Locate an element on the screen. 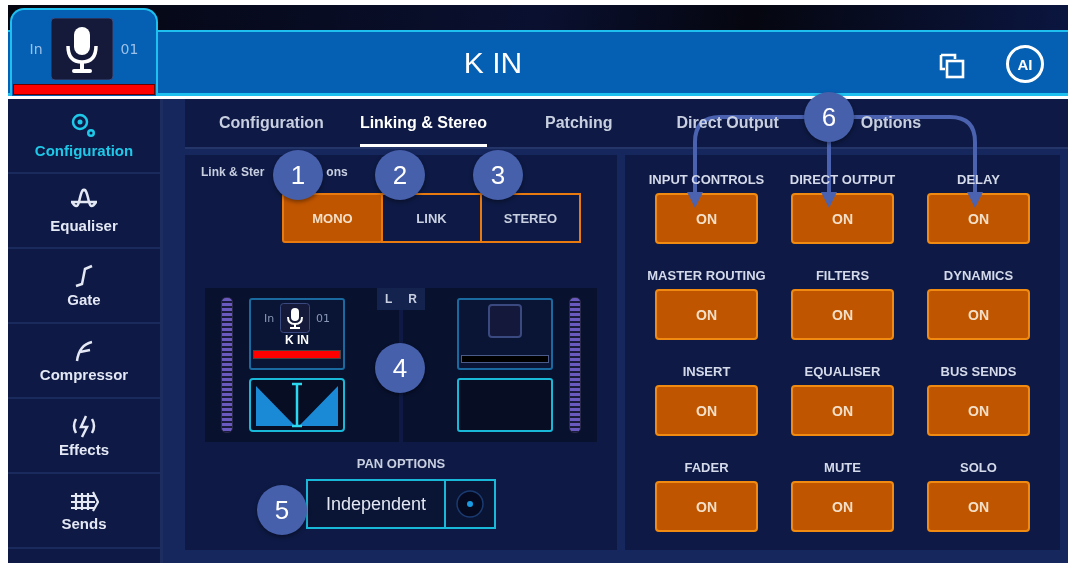 The height and width of the screenshot is (563, 1068). control-label: MUTE is located at coordinates (842, 467).